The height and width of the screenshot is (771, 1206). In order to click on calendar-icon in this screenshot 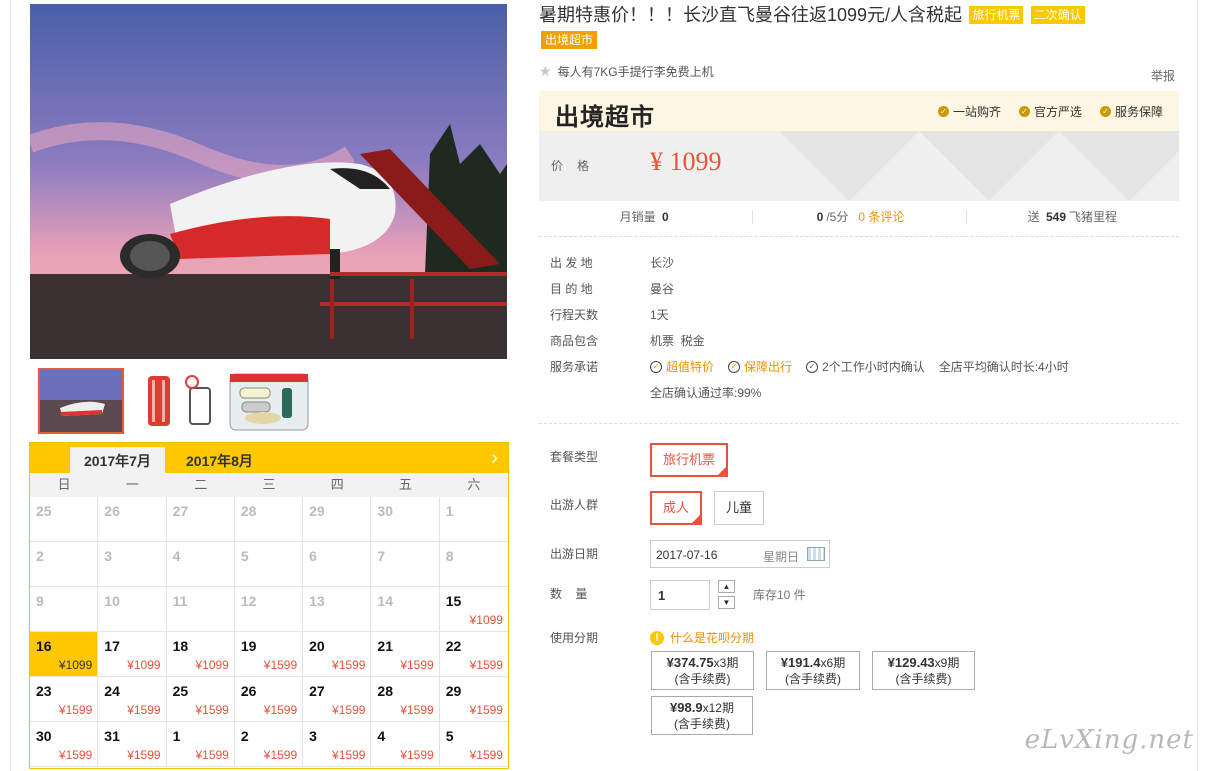, I will do `click(816, 554)`.